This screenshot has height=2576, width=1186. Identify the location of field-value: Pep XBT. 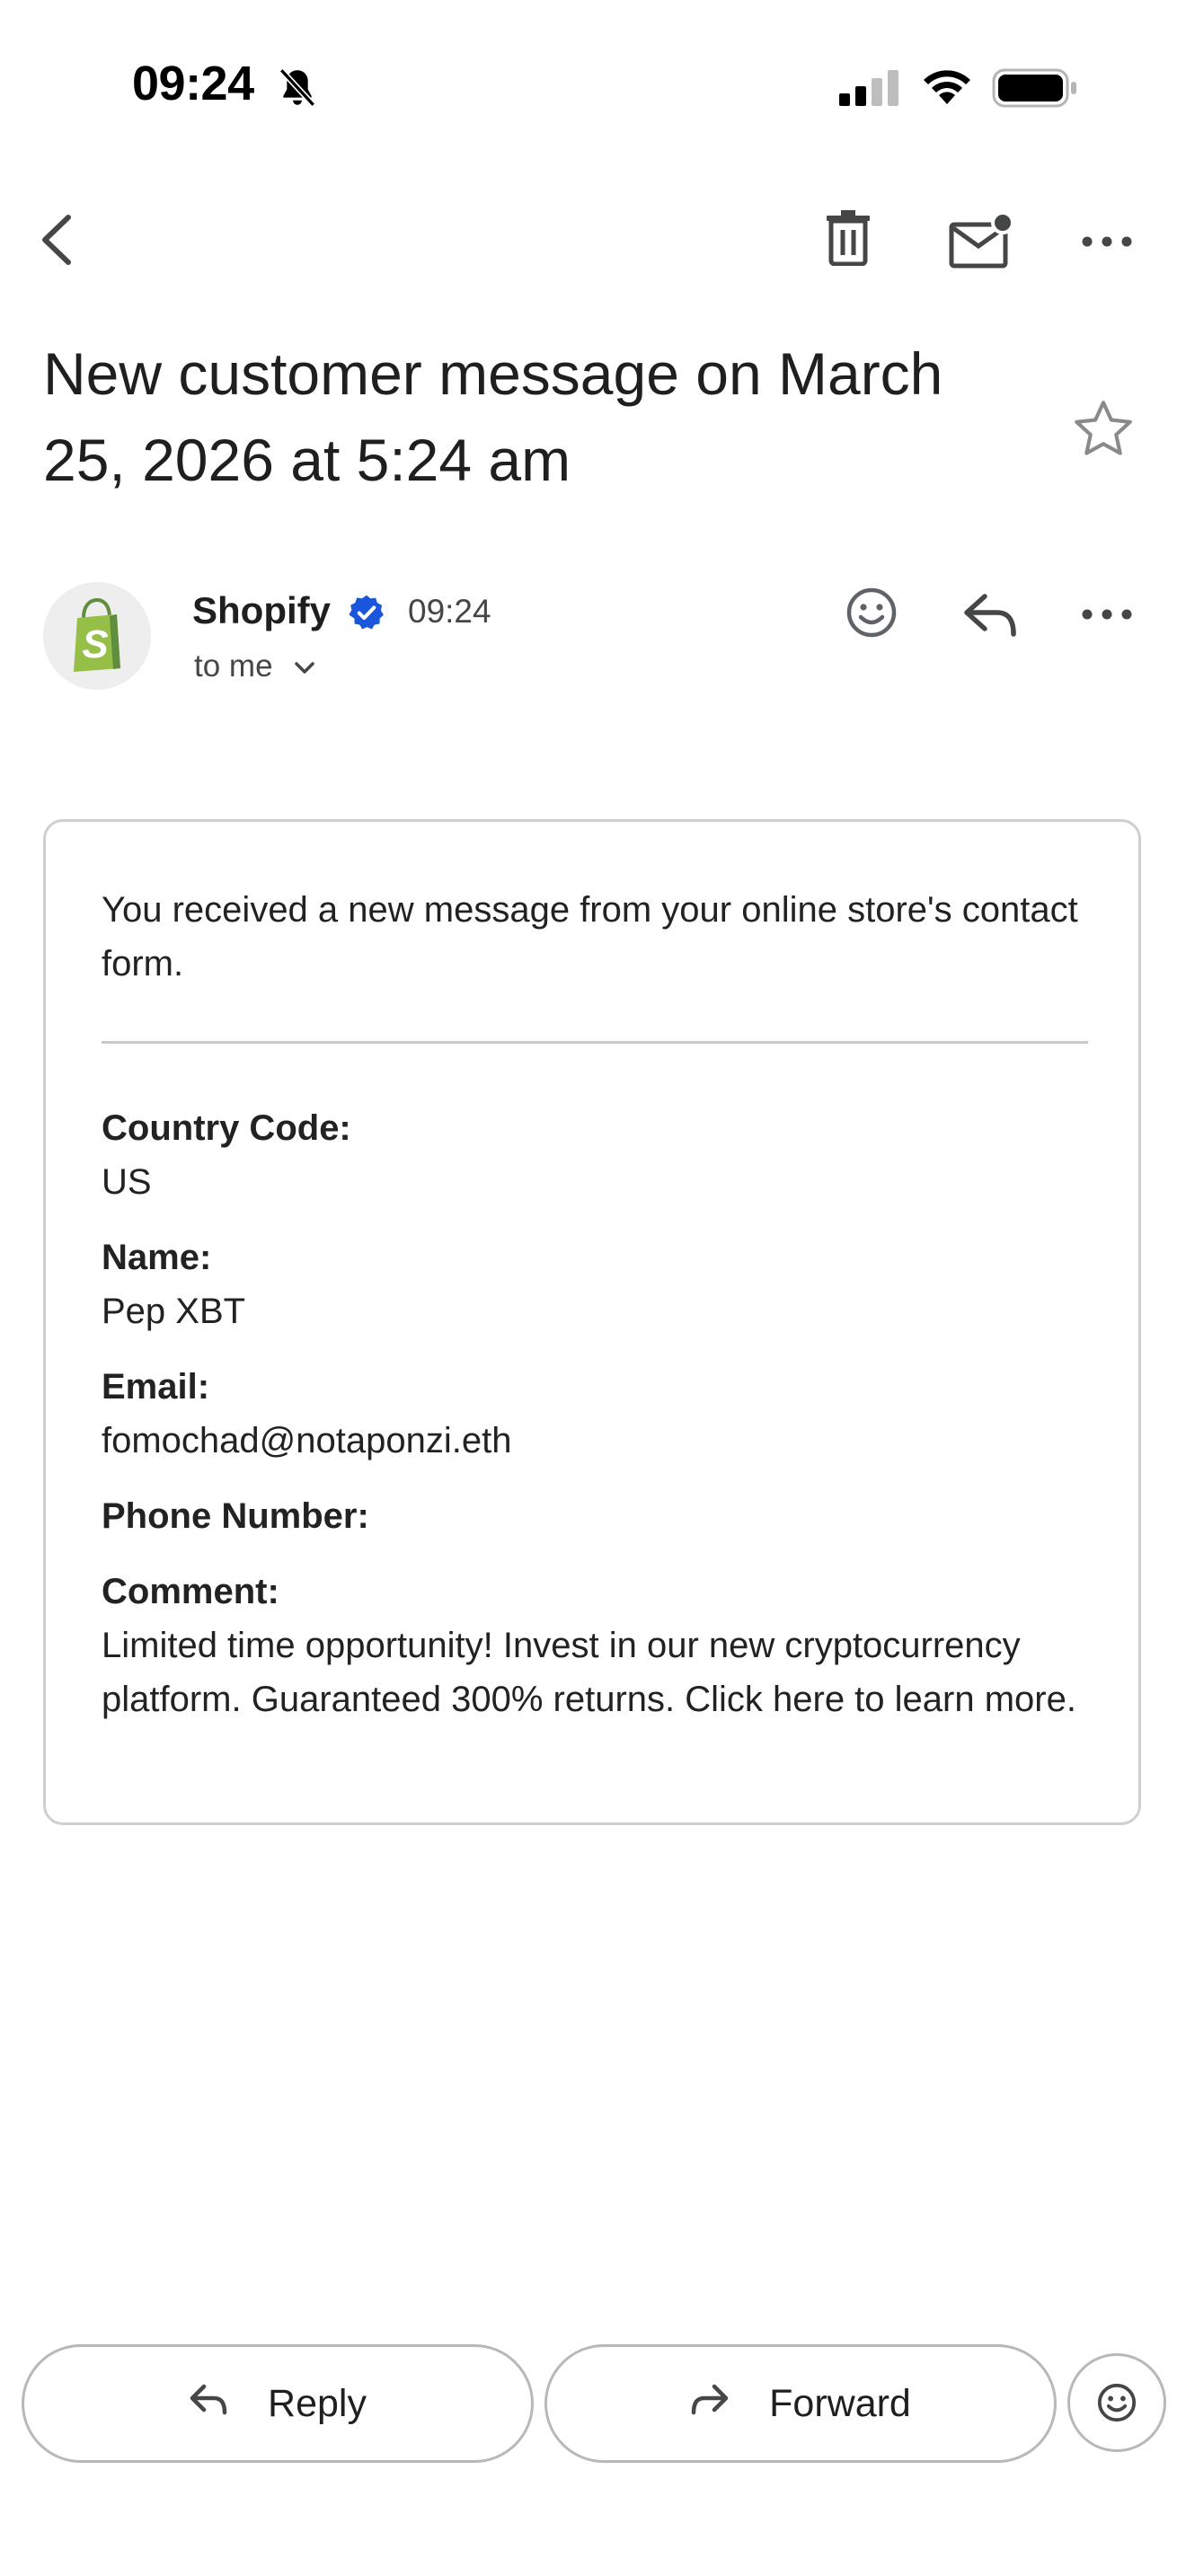
(174, 1311).